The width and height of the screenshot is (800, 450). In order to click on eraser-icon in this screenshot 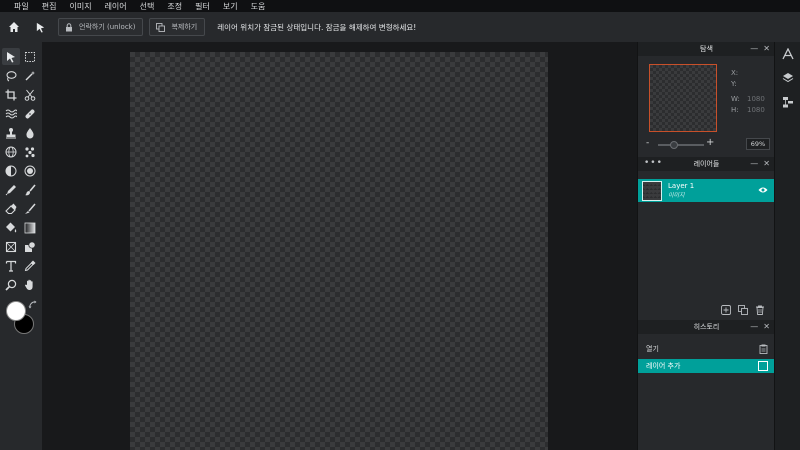, I will do `click(11, 208)`.